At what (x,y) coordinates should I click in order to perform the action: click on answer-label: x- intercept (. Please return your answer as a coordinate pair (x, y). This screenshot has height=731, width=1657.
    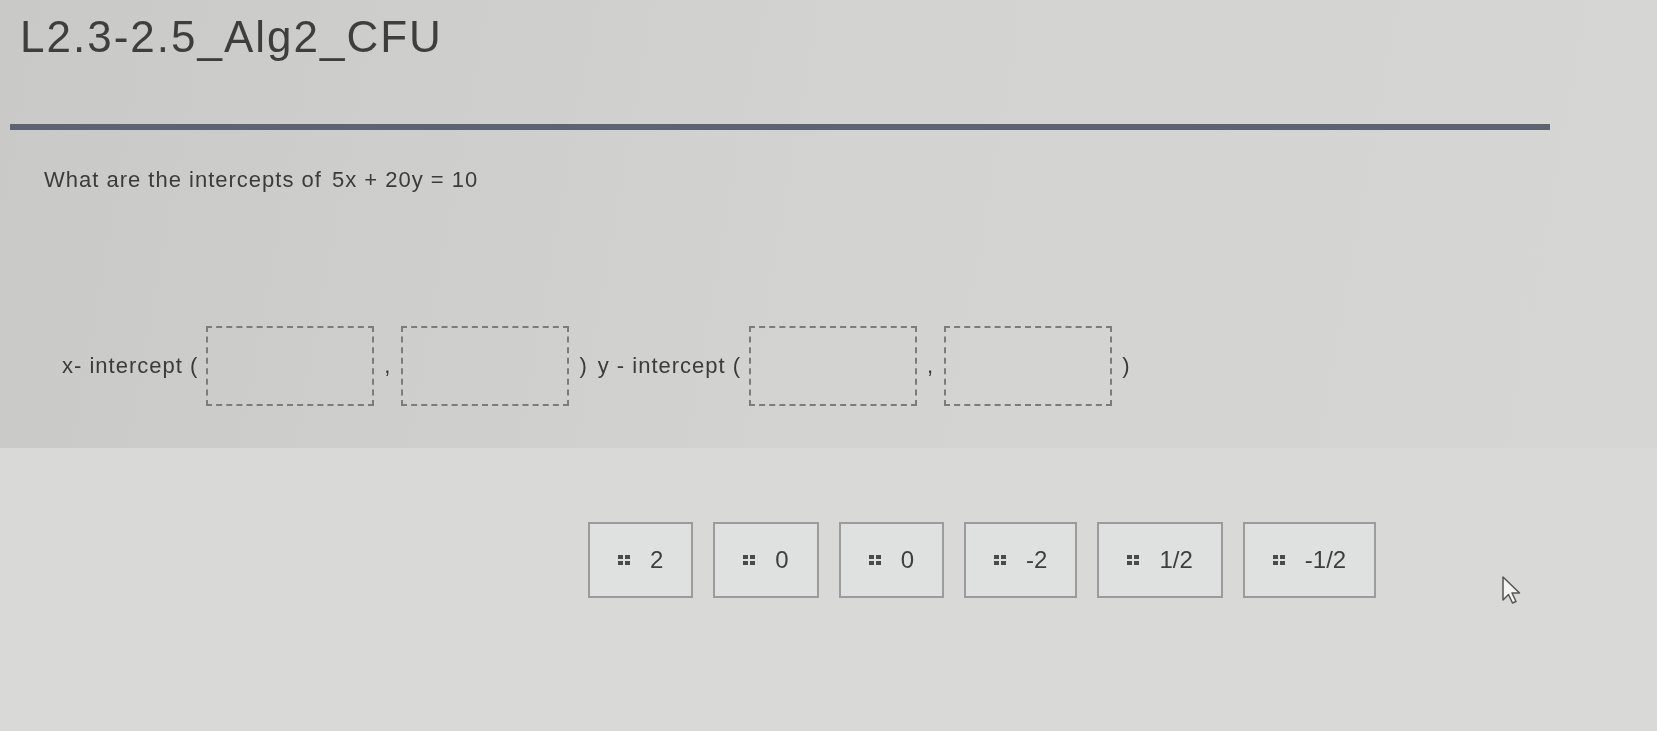
    Looking at the image, I should click on (130, 366).